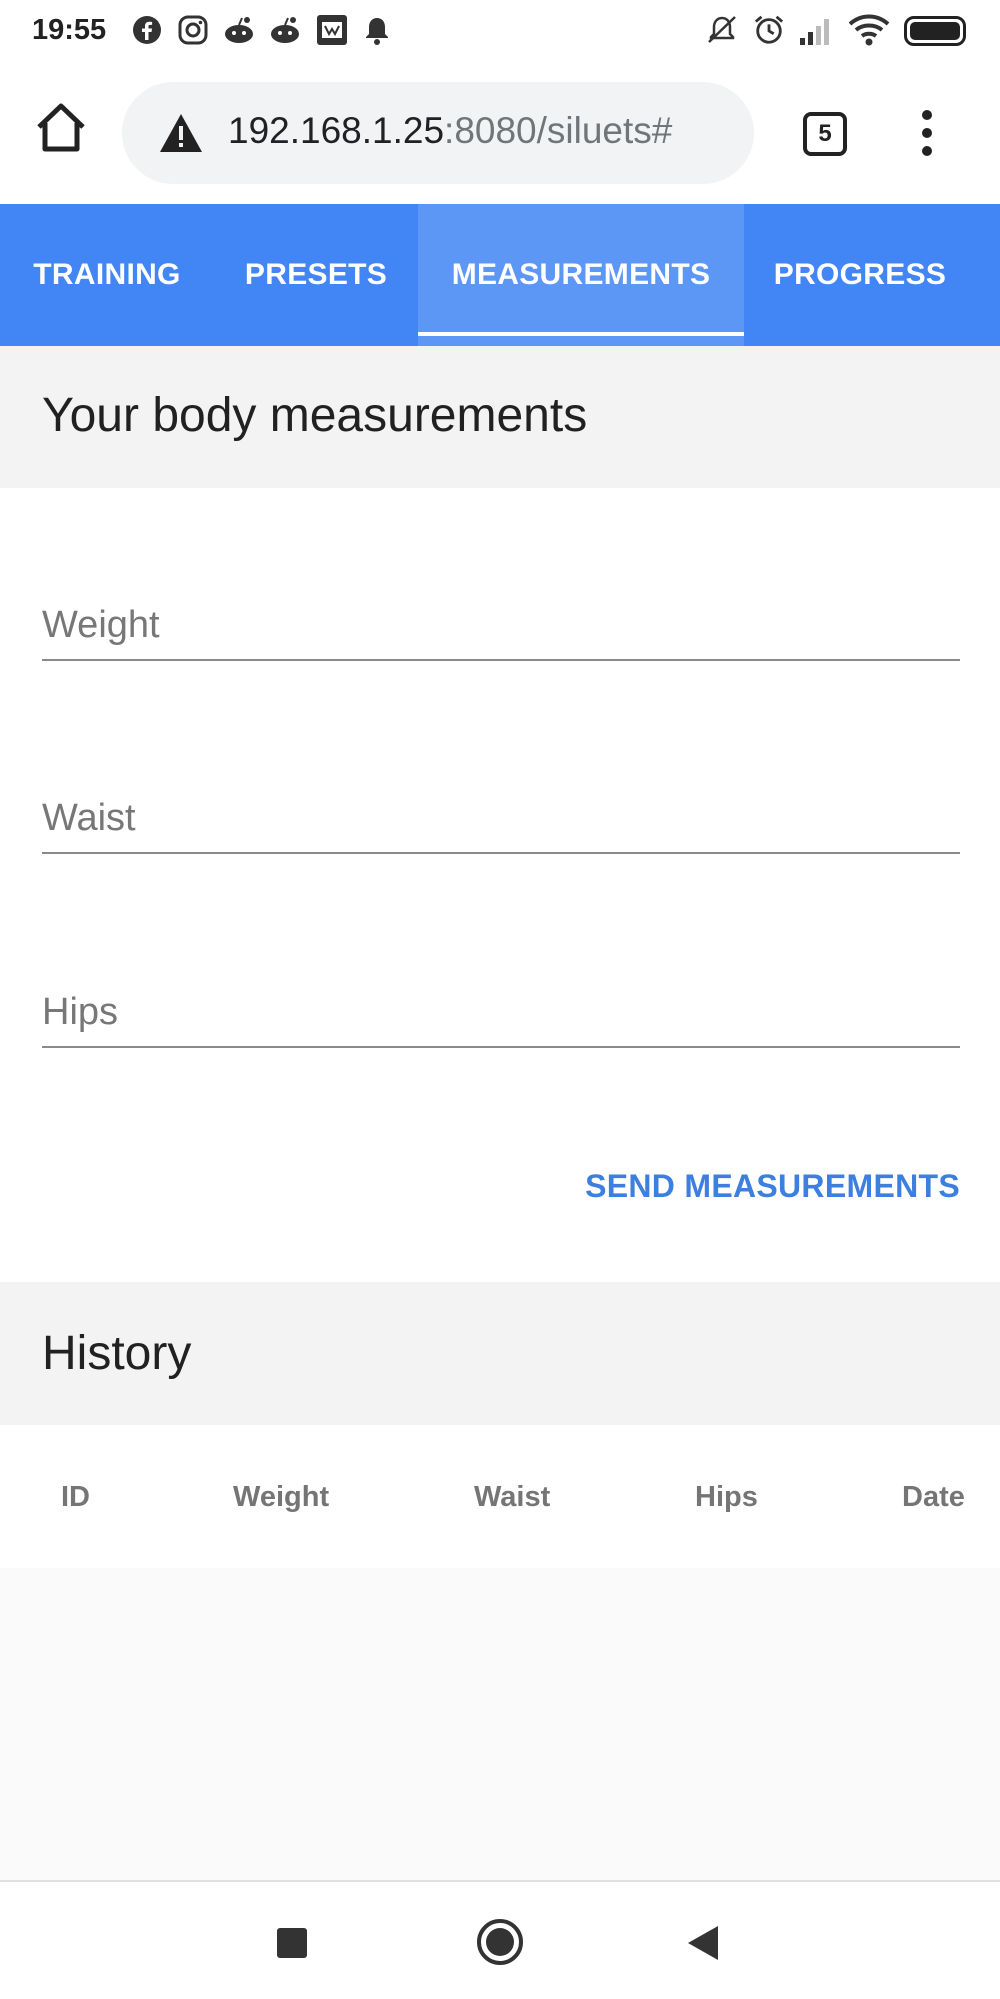 The image size is (1000, 1999). I want to click on column-header-id: ID, so click(75, 1497).